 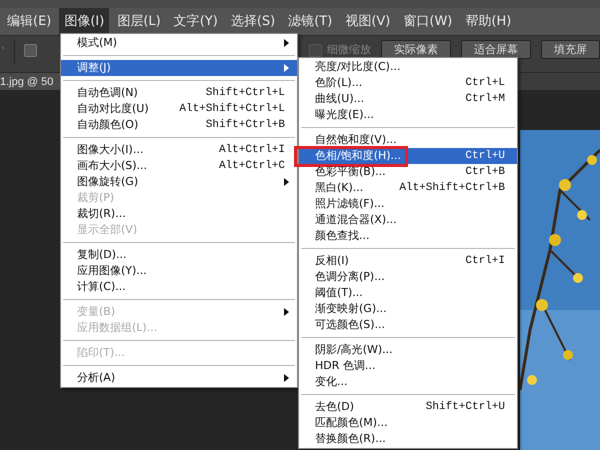 What do you see at coordinates (488, 21) in the screenshot?
I see `menu-bar-item: 帮助(H)` at bounding box center [488, 21].